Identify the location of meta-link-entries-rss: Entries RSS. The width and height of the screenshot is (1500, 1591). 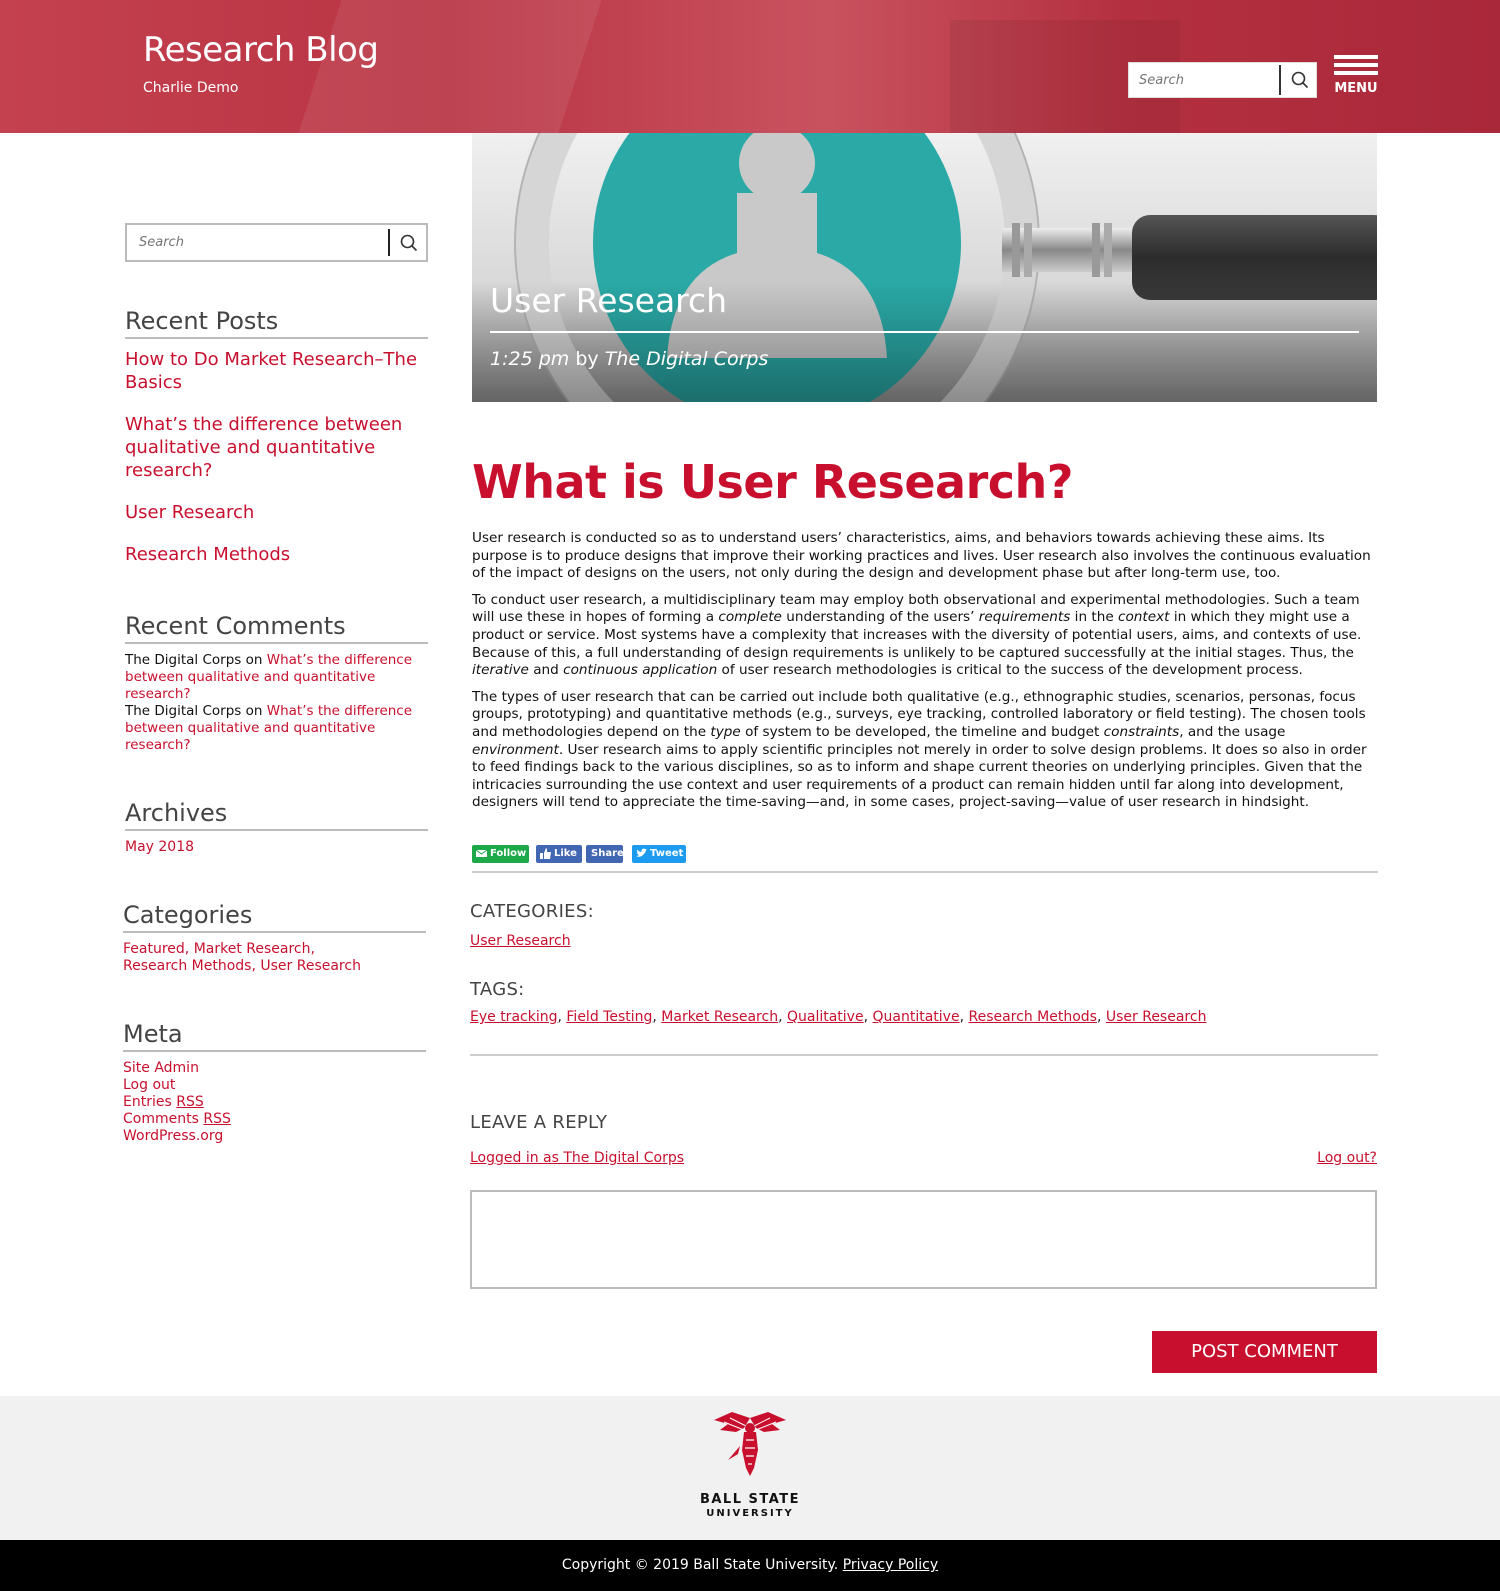
(177, 1102).